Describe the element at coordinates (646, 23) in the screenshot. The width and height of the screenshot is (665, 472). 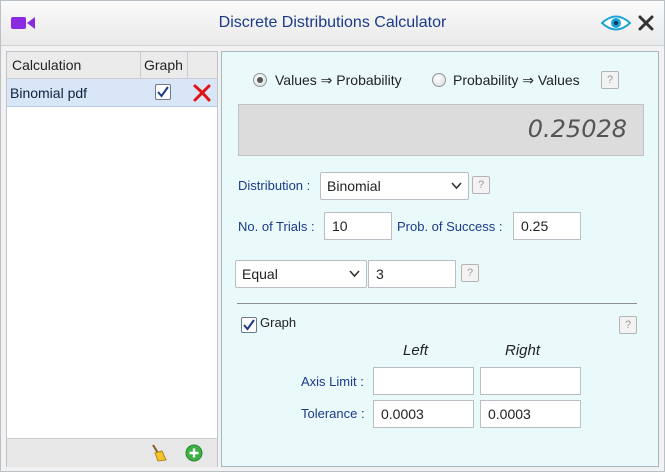
I see `close-icon` at that location.